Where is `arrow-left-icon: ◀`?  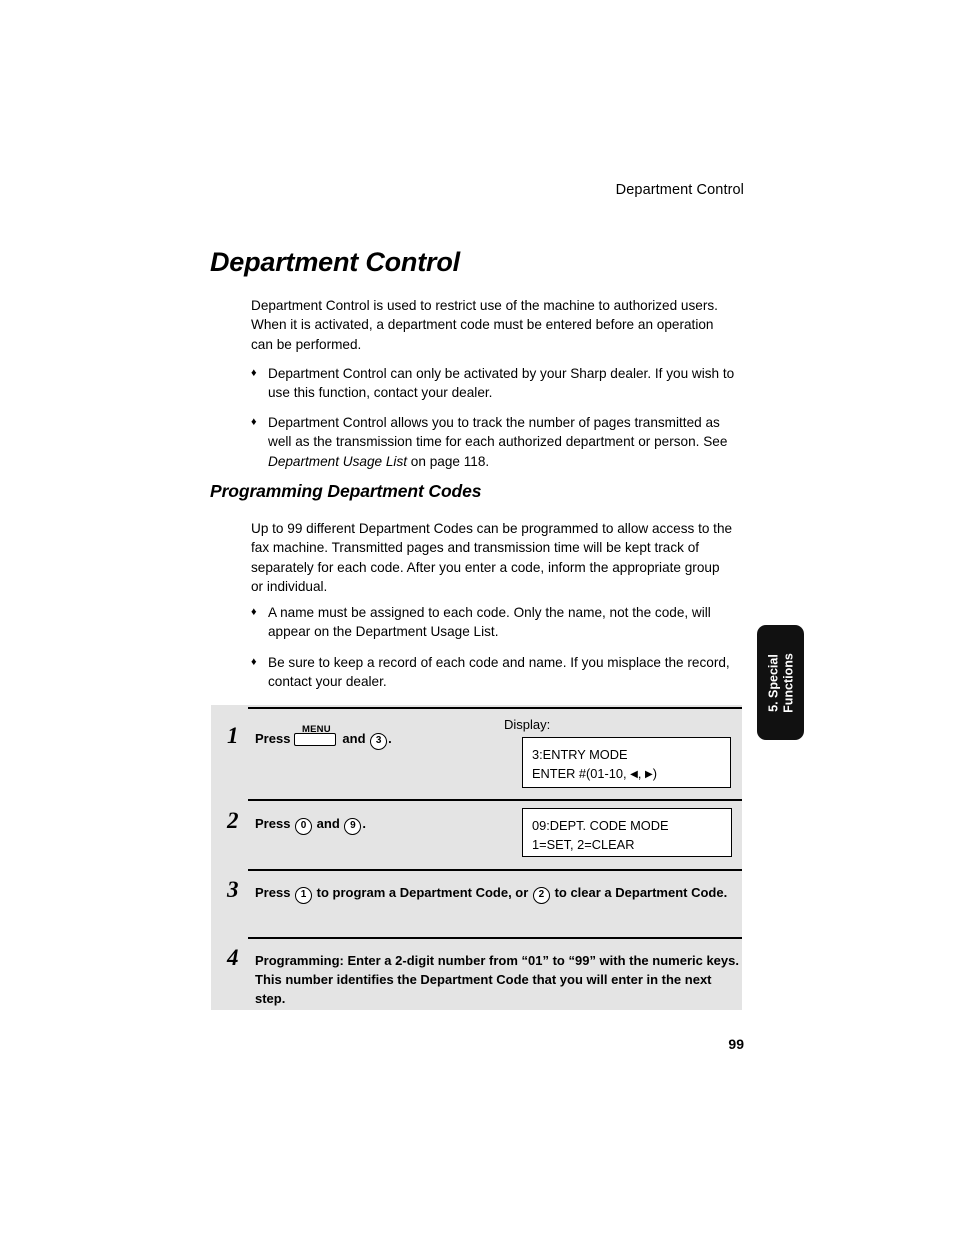 arrow-left-icon: ◀ is located at coordinates (634, 774).